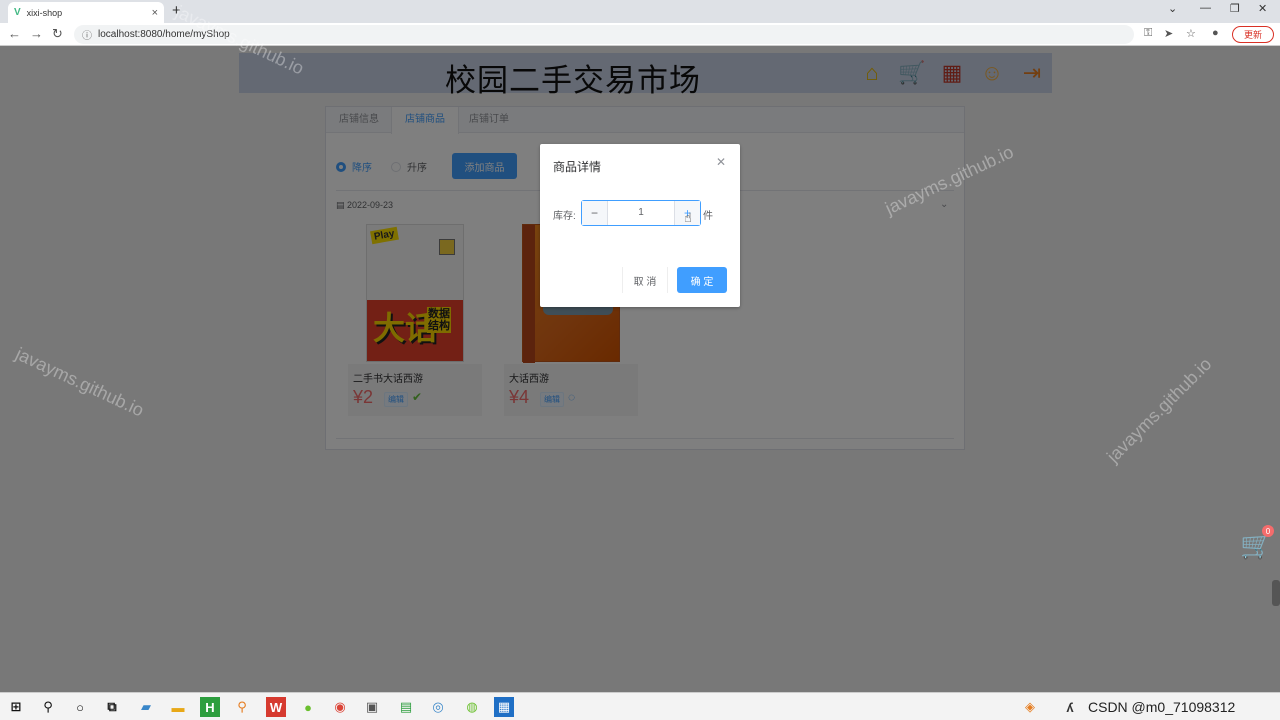  What do you see at coordinates (438, 707) in the screenshot?
I see `app-icon: ◎` at bounding box center [438, 707].